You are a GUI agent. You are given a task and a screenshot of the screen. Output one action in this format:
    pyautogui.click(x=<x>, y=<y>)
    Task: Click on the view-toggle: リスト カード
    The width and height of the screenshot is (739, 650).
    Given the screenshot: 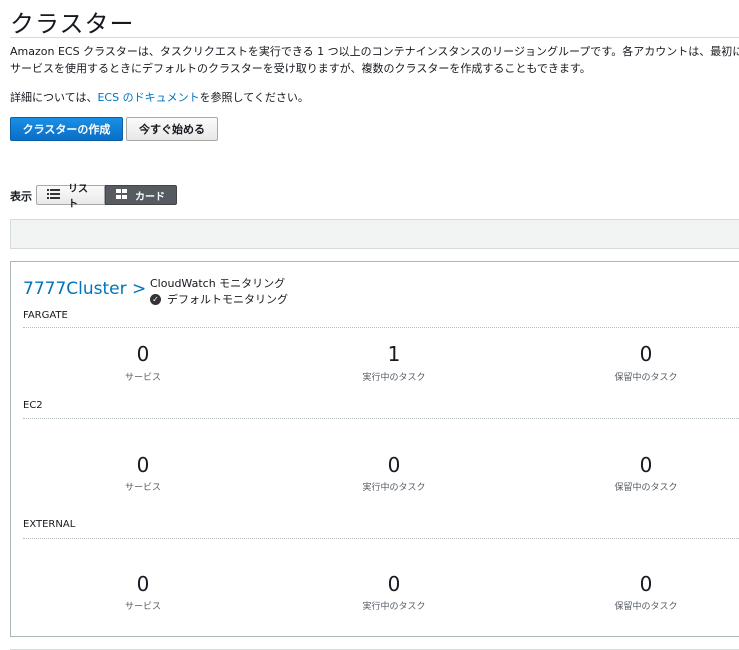 What is the action you would take?
    pyautogui.click(x=106, y=197)
    